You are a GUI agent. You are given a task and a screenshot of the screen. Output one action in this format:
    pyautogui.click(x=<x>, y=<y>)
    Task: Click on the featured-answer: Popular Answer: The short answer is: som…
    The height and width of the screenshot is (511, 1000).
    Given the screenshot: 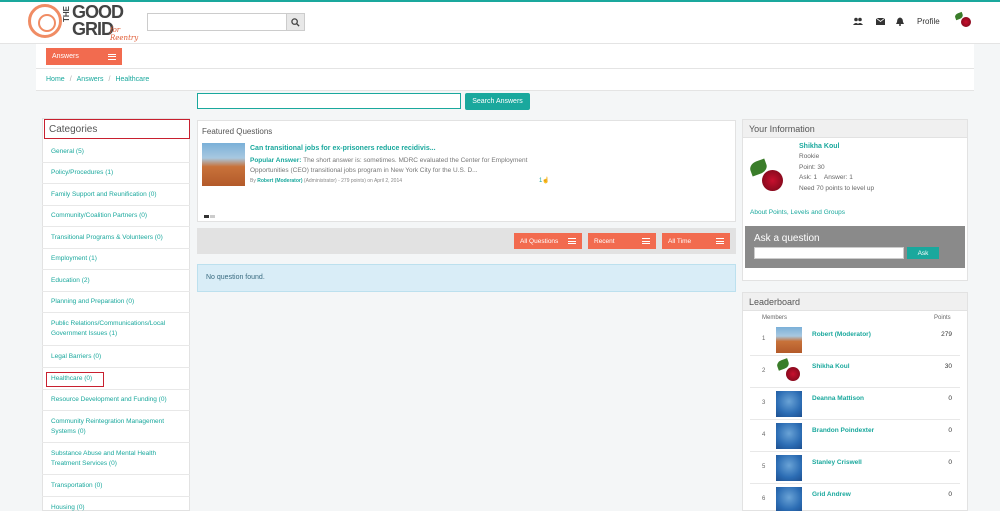 What is the action you would take?
    pyautogui.click(x=400, y=166)
    